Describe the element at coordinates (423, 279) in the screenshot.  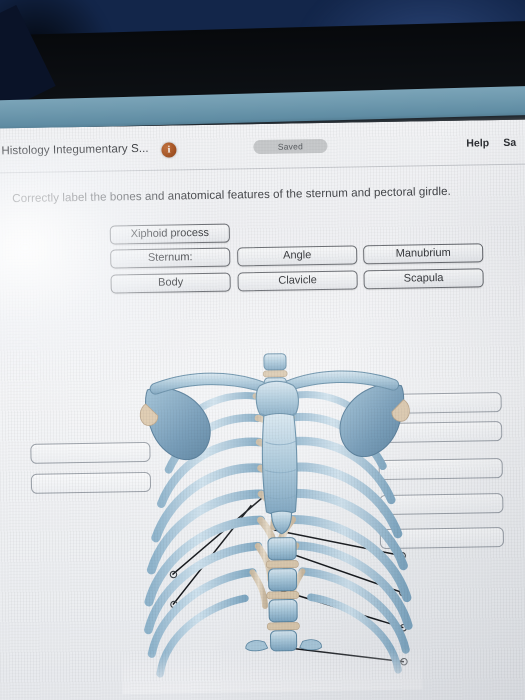
I see `answer-tile-scapula: Scapula` at that location.